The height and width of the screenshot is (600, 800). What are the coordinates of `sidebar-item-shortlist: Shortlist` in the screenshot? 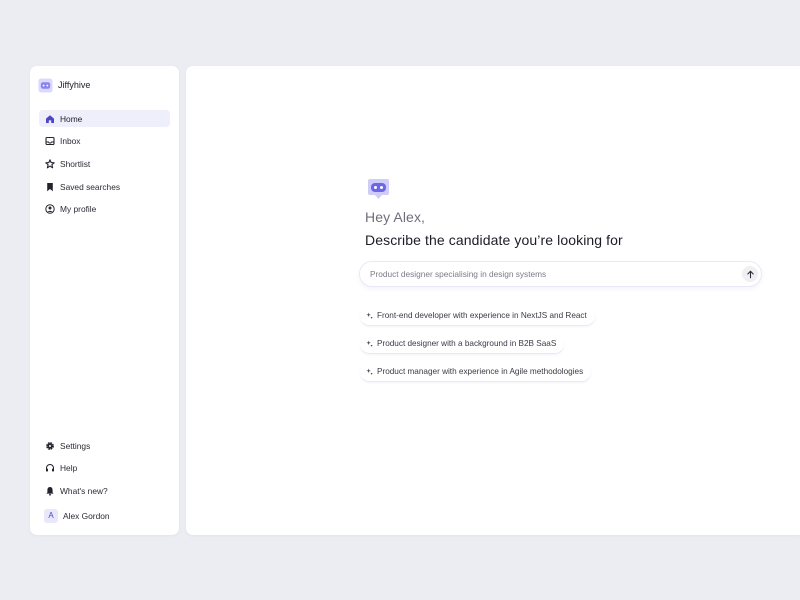 It's located at (104, 163).